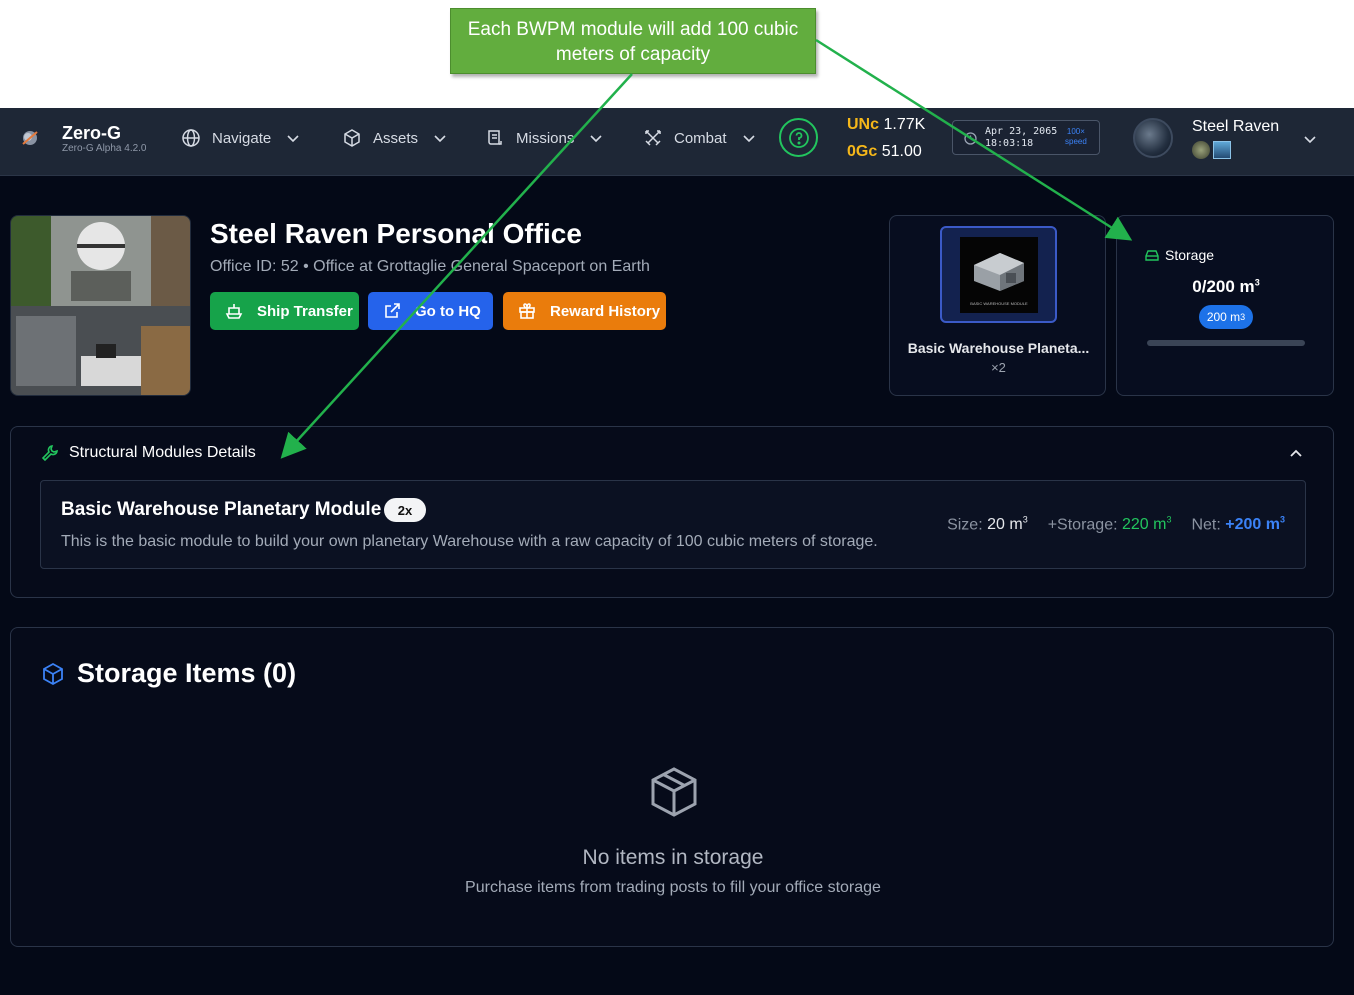  What do you see at coordinates (104, 148) in the screenshot?
I see `brand-version: Zero-G Alpha 4.2.0` at bounding box center [104, 148].